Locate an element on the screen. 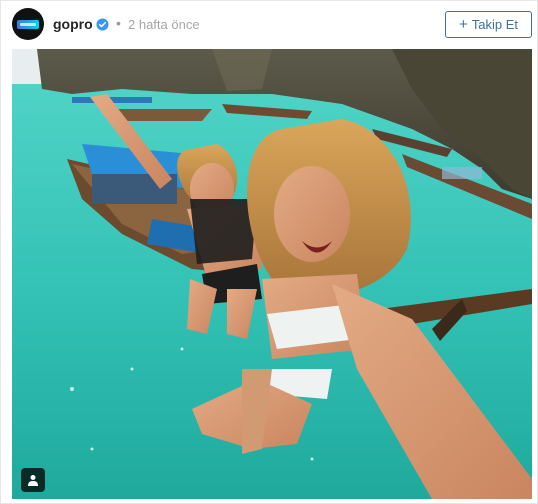  gopro-logo-icon is located at coordinates (28, 24).